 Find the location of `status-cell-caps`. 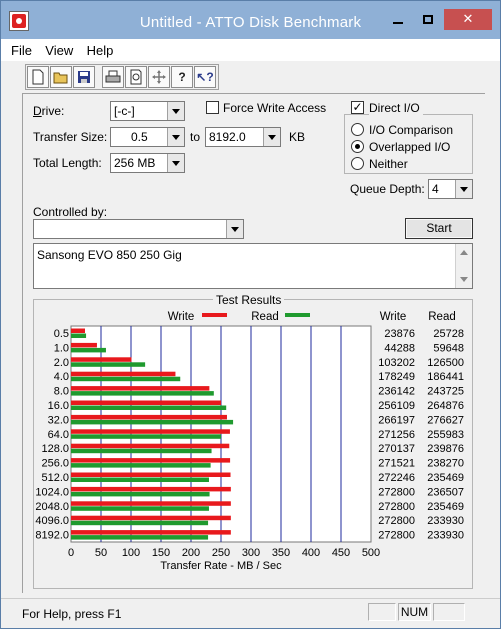

status-cell-caps is located at coordinates (382, 612).